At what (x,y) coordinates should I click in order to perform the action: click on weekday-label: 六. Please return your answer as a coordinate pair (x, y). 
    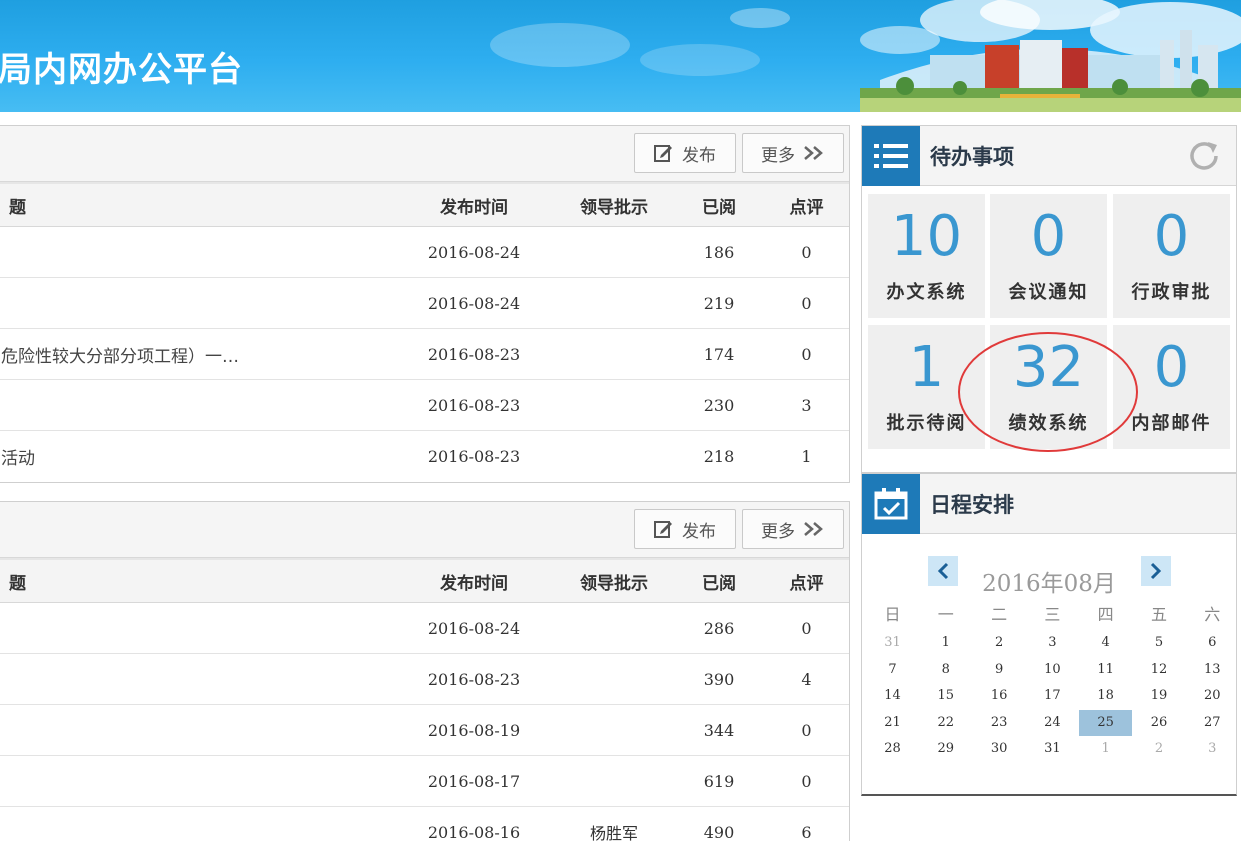
    Looking at the image, I should click on (1212, 614).